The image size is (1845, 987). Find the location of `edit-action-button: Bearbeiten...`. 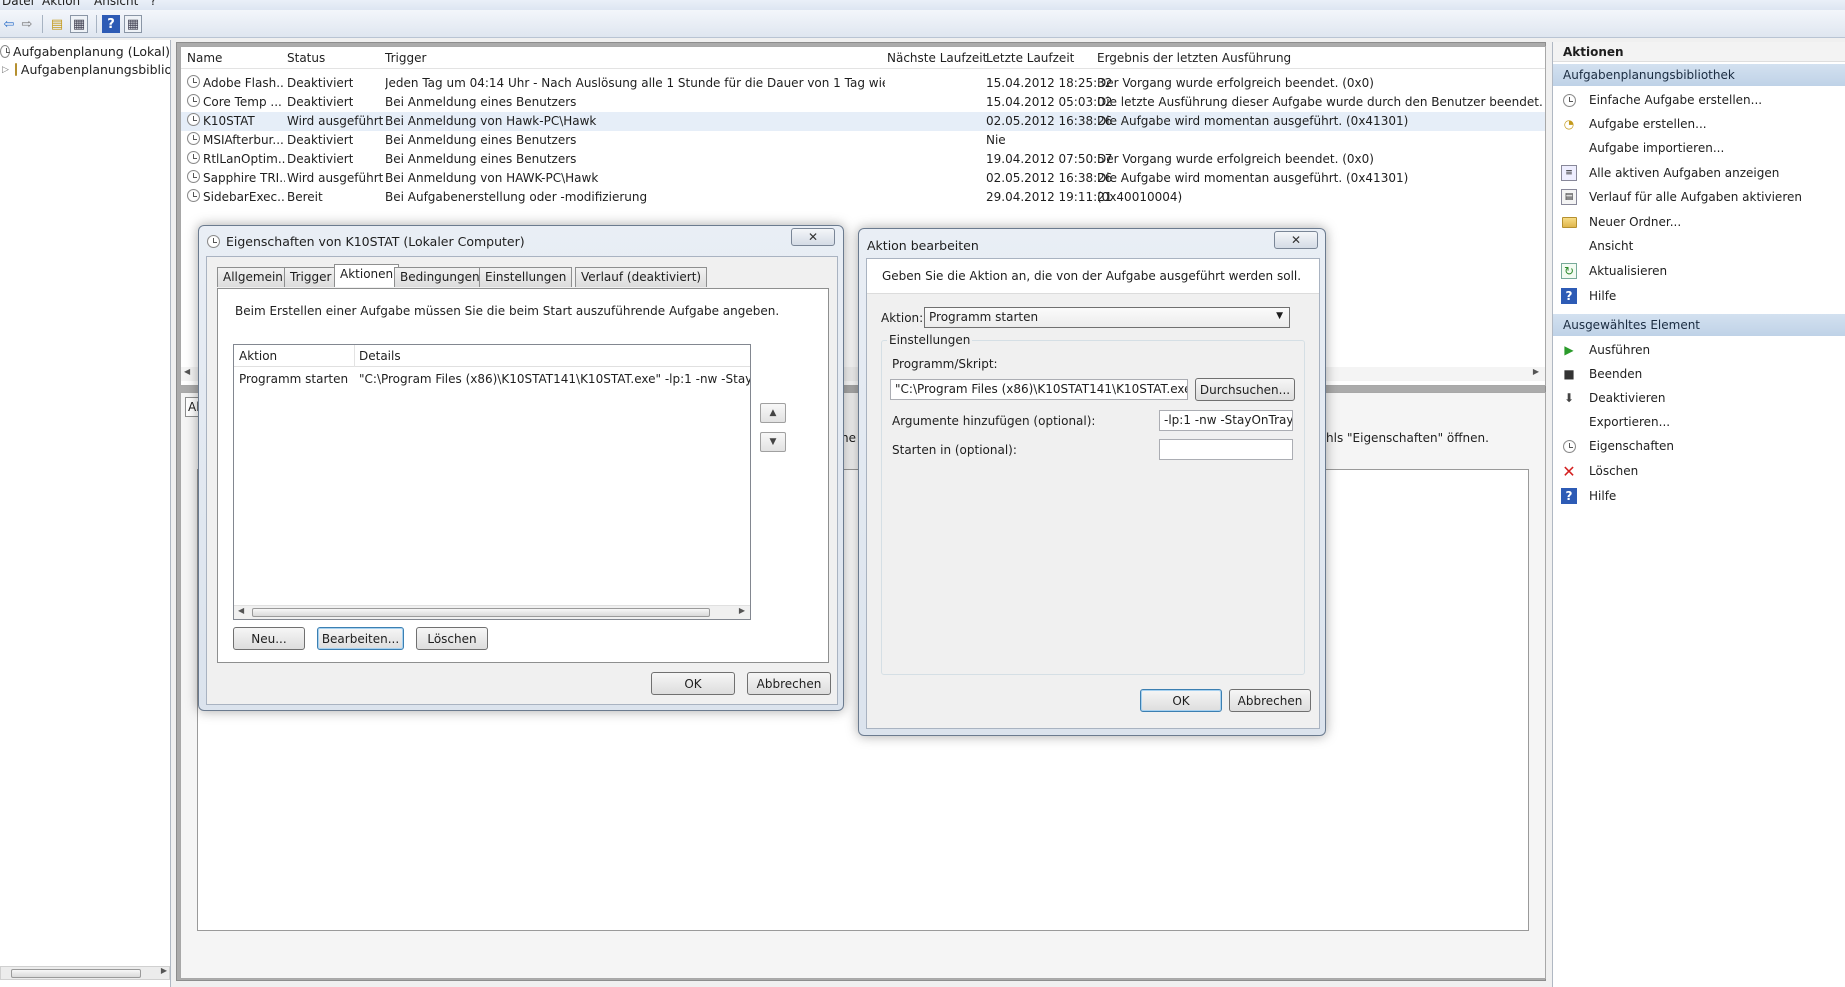

edit-action-button: Bearbeiten... is located at coordinates (360, 638).